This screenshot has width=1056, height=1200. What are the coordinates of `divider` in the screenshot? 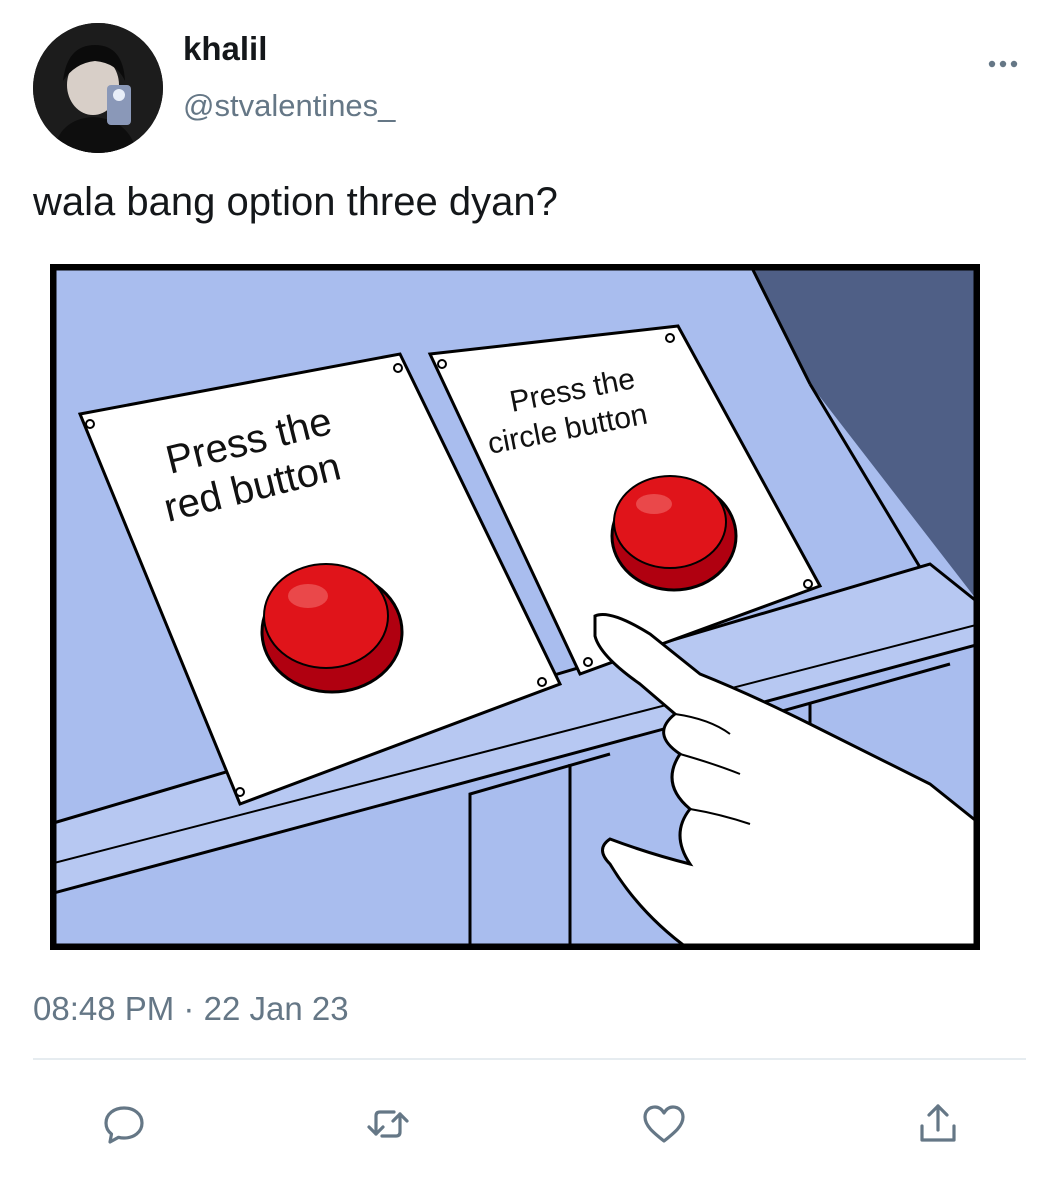 It's located at (529, 1059).